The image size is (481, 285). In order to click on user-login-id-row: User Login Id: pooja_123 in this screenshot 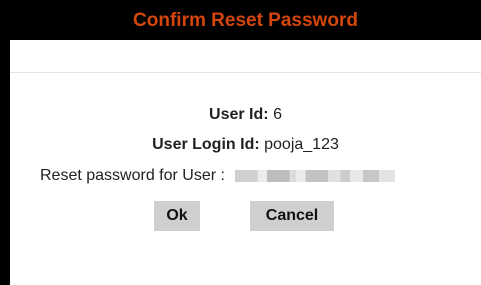, I will do `click(245, 145)`.